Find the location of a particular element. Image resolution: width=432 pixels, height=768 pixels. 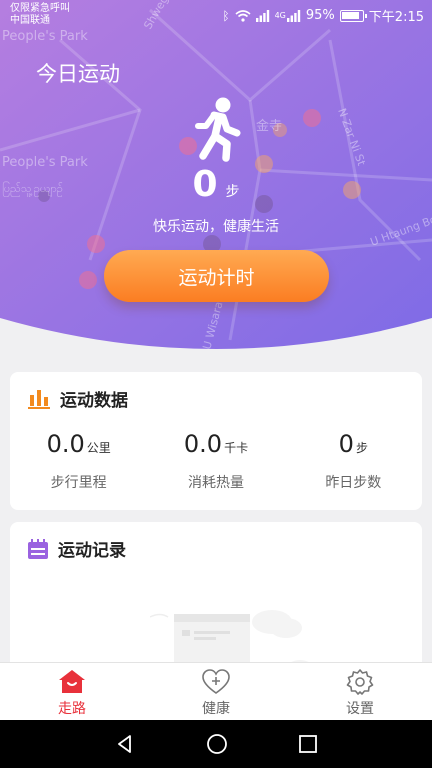

exercise-timer-button: 运动计时 is located at coordinates (216, 276).